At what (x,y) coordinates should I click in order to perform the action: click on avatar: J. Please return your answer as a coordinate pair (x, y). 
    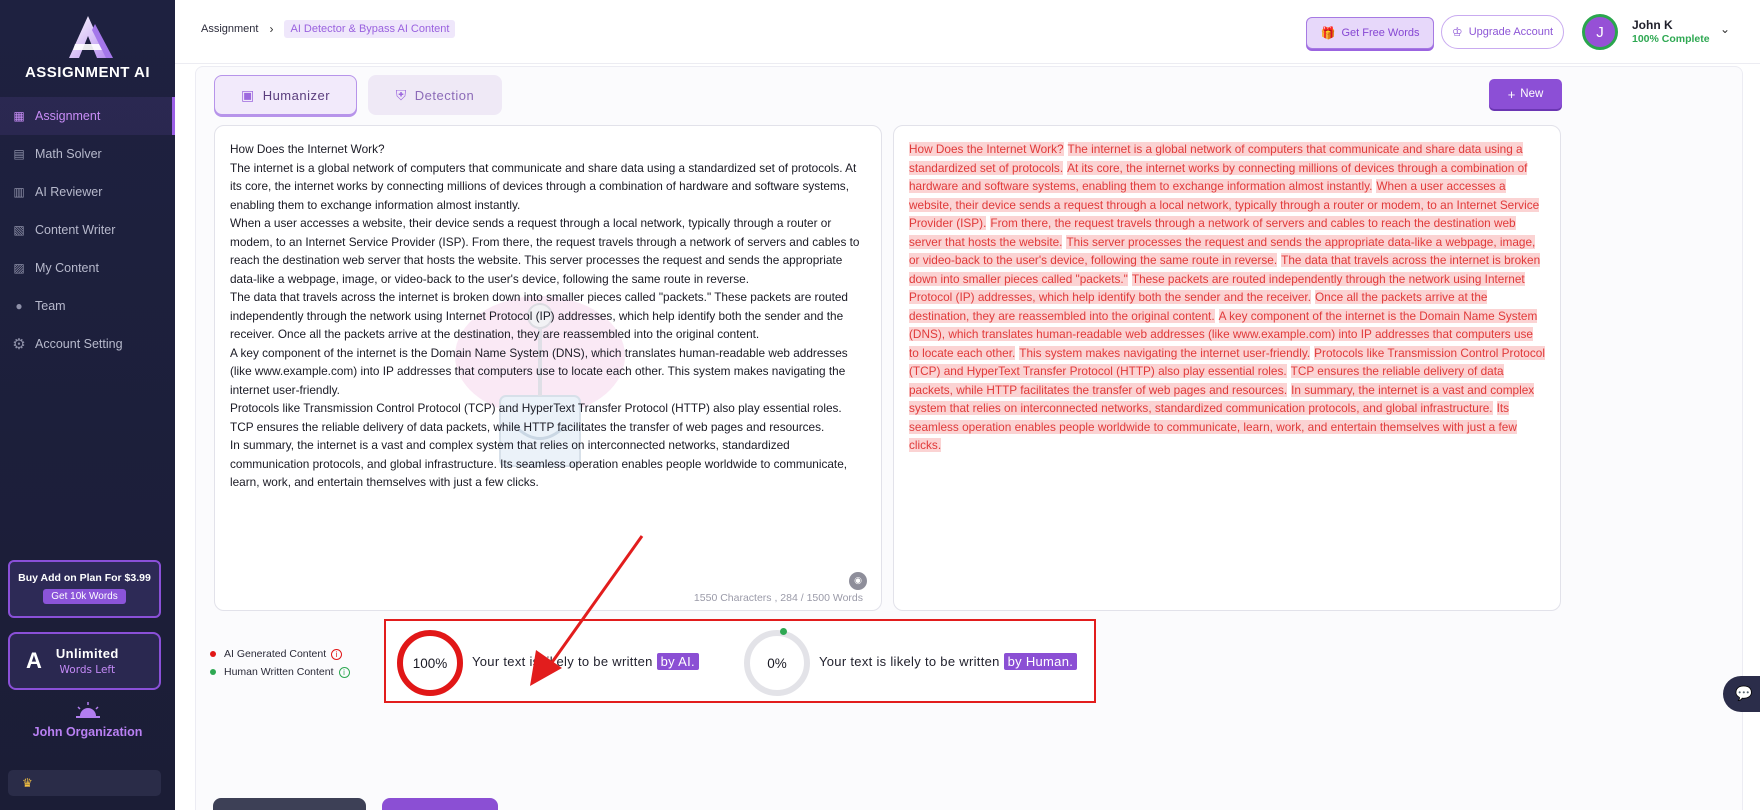
    Looking at the image, I should click on (1600, 32).